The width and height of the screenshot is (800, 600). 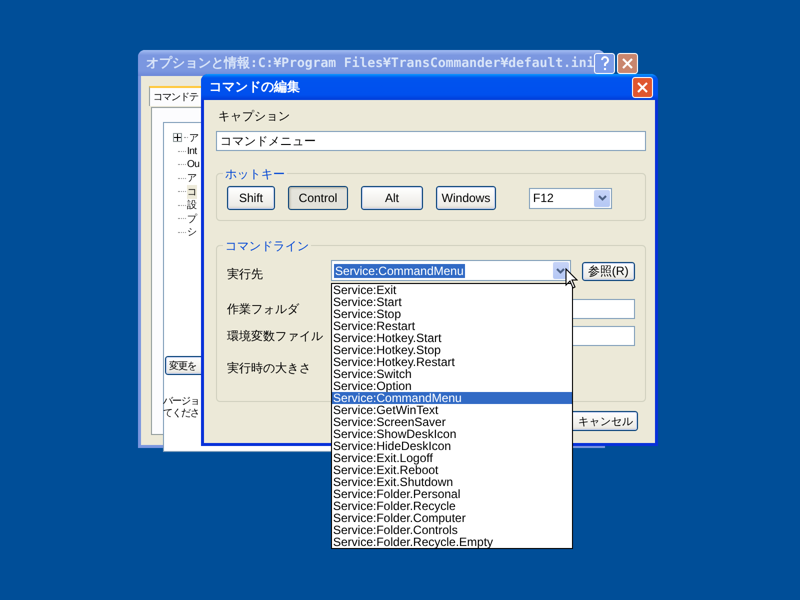 I want to click on dropdown-option: Service:HideDeskIcon, so click(x=452, y=446).